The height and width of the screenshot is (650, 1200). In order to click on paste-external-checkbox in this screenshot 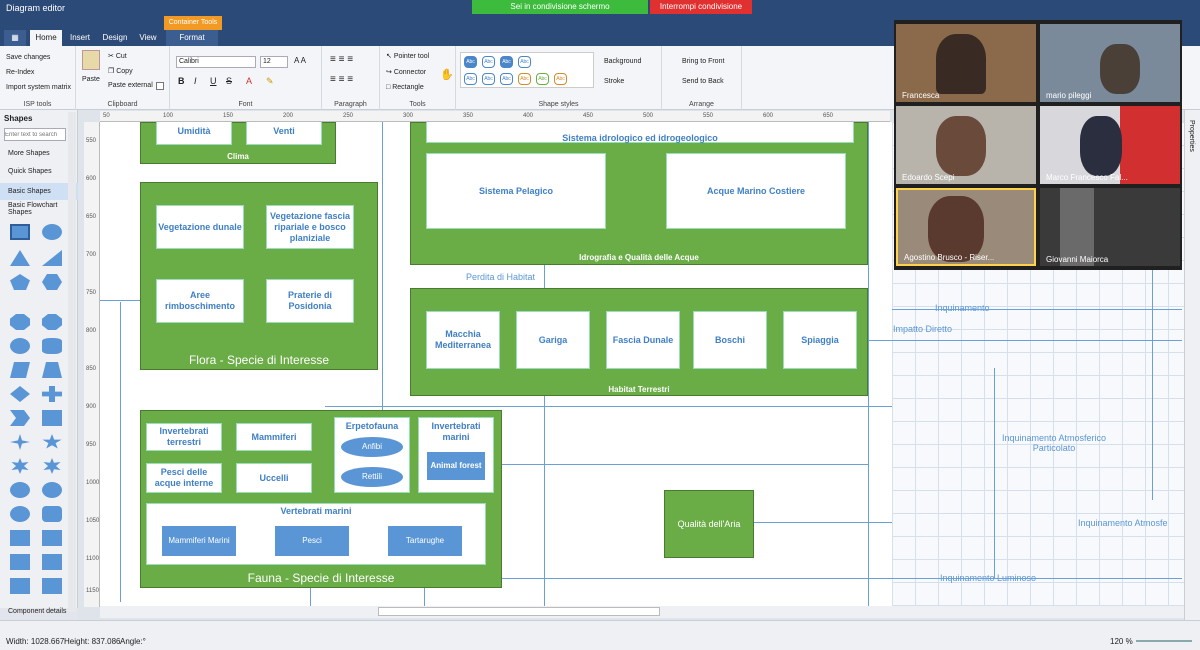, I will do `click(160, 86)`.